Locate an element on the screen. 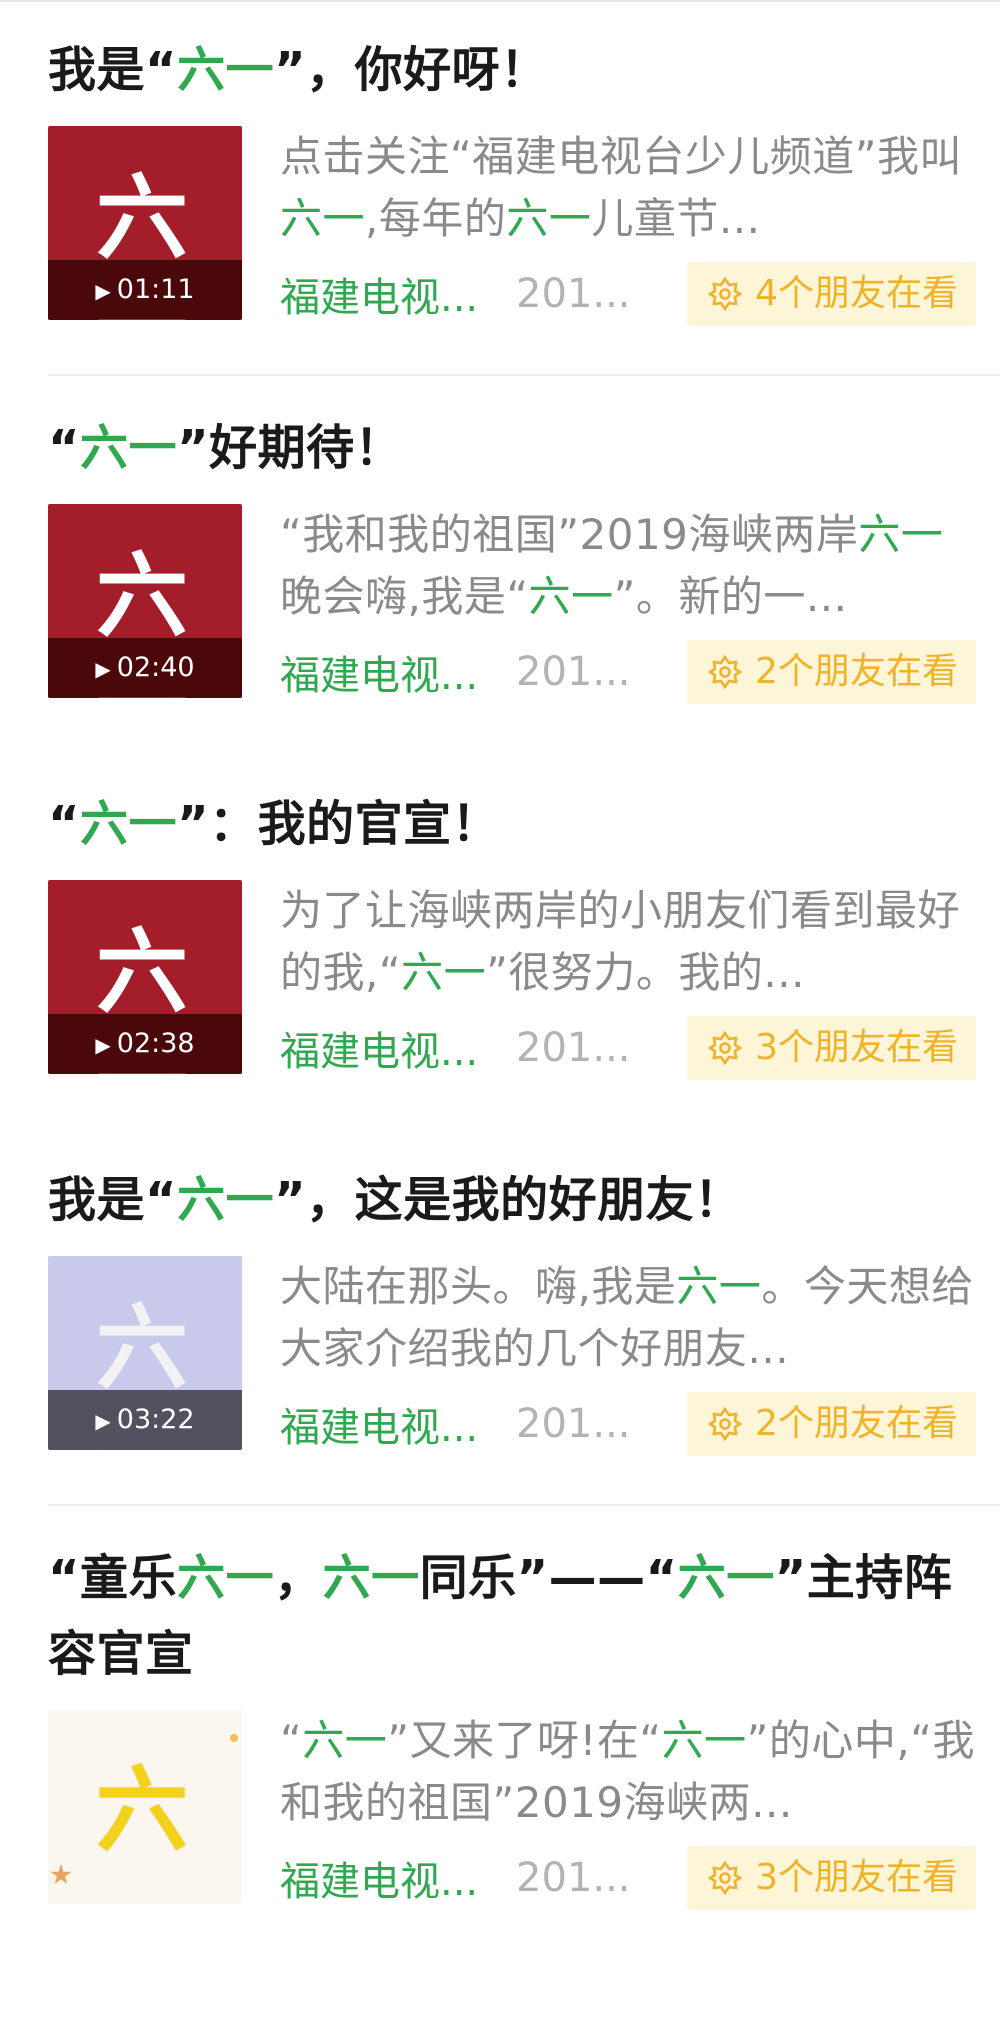 The height and width of the screenshot is (2018, 1000). friends-watching-text: 2个朋友在看 is located at coordinates (856, 671).